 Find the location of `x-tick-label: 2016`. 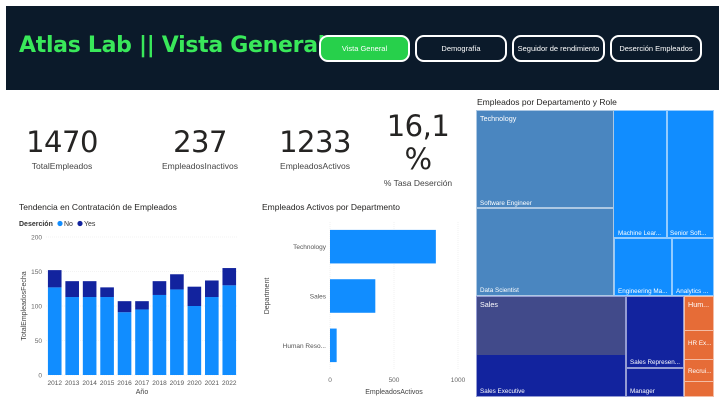

x-tick-label: 2016 is located at coordinates (124, 383).